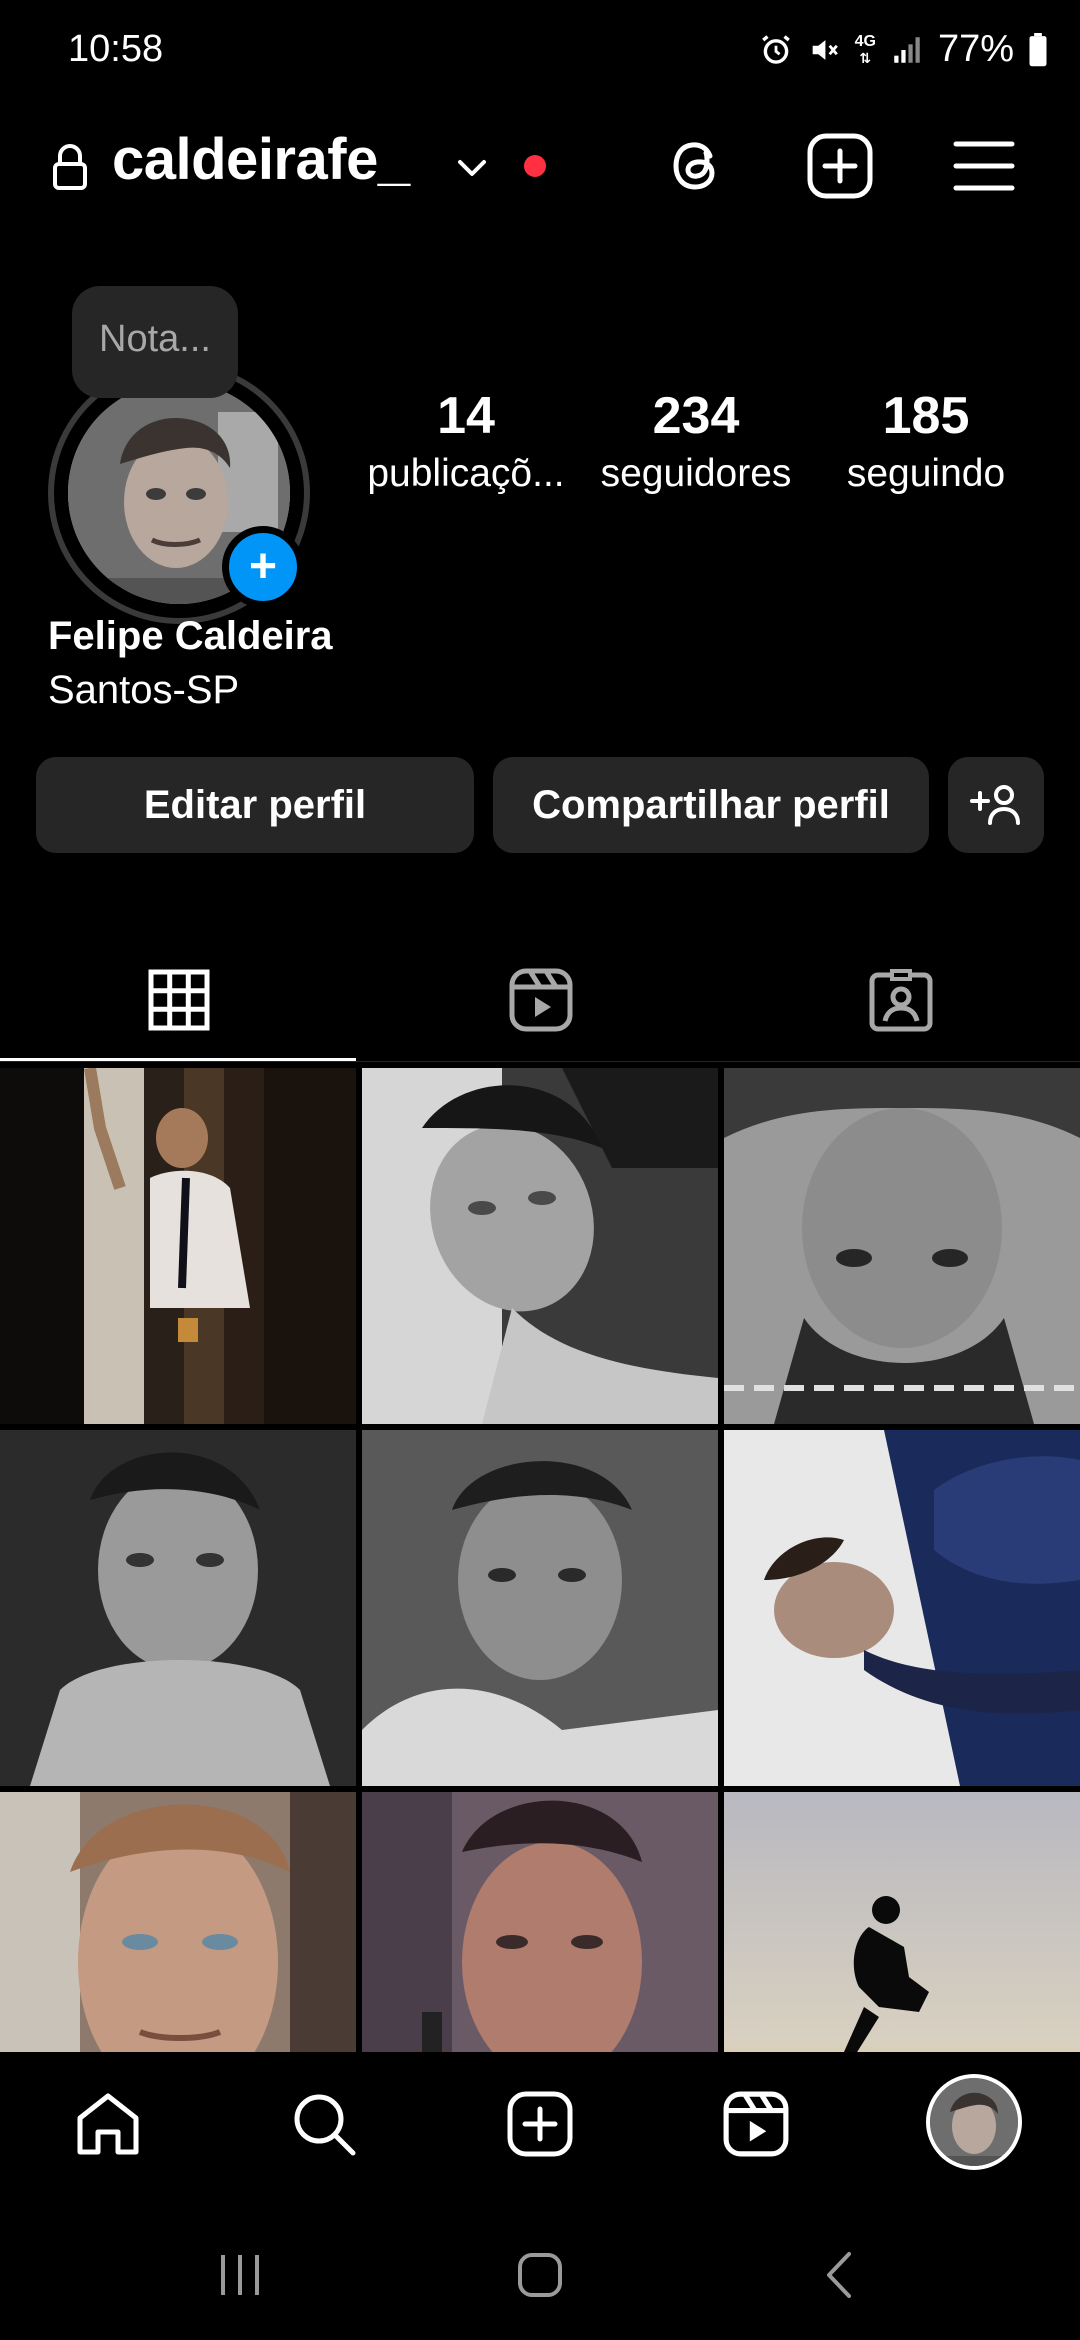 The height and width of the screenshot is (2340, 1080). I want to click on chevron-down-icon, so click(472, 168).